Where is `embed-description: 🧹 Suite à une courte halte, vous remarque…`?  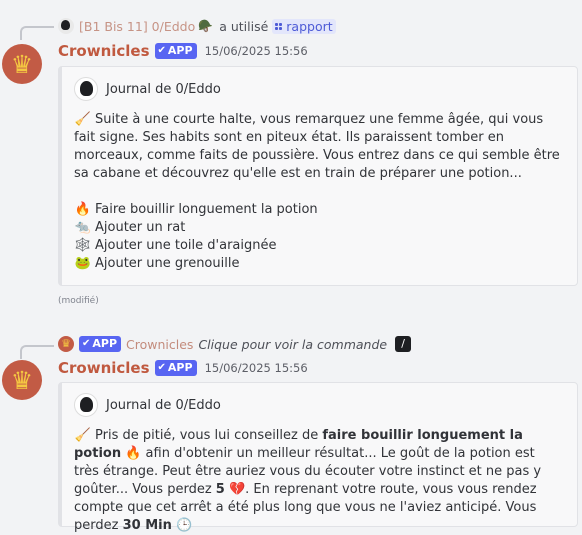 embed-description: 🧹 Suite à une courte halte, vous remarque… is located at coordinates (318, 147).